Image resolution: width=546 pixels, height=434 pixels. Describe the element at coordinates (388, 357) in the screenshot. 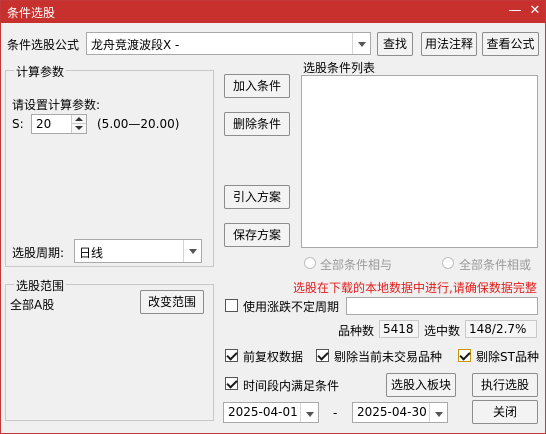

I see `exclude-untraded-label: 剔除当前未交易品种` at that location.